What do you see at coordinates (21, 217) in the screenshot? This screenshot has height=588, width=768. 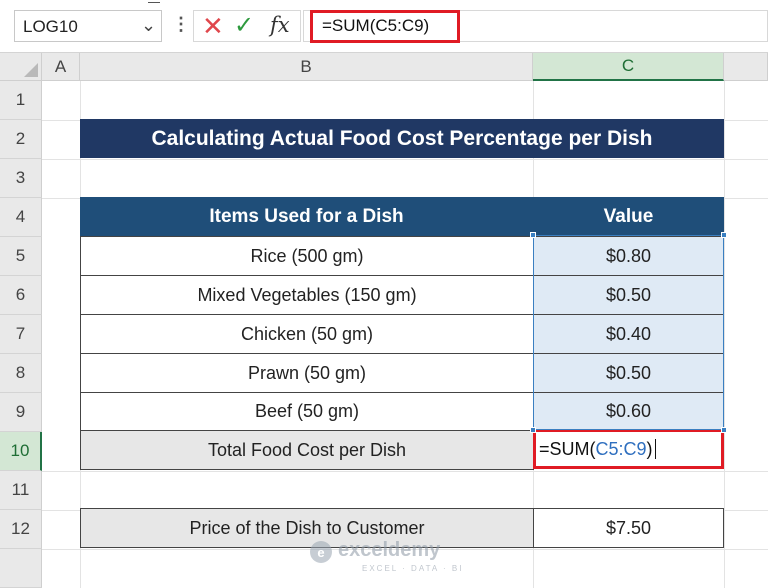 I see `row-header-4: 4` at bounding box center [21, 217].